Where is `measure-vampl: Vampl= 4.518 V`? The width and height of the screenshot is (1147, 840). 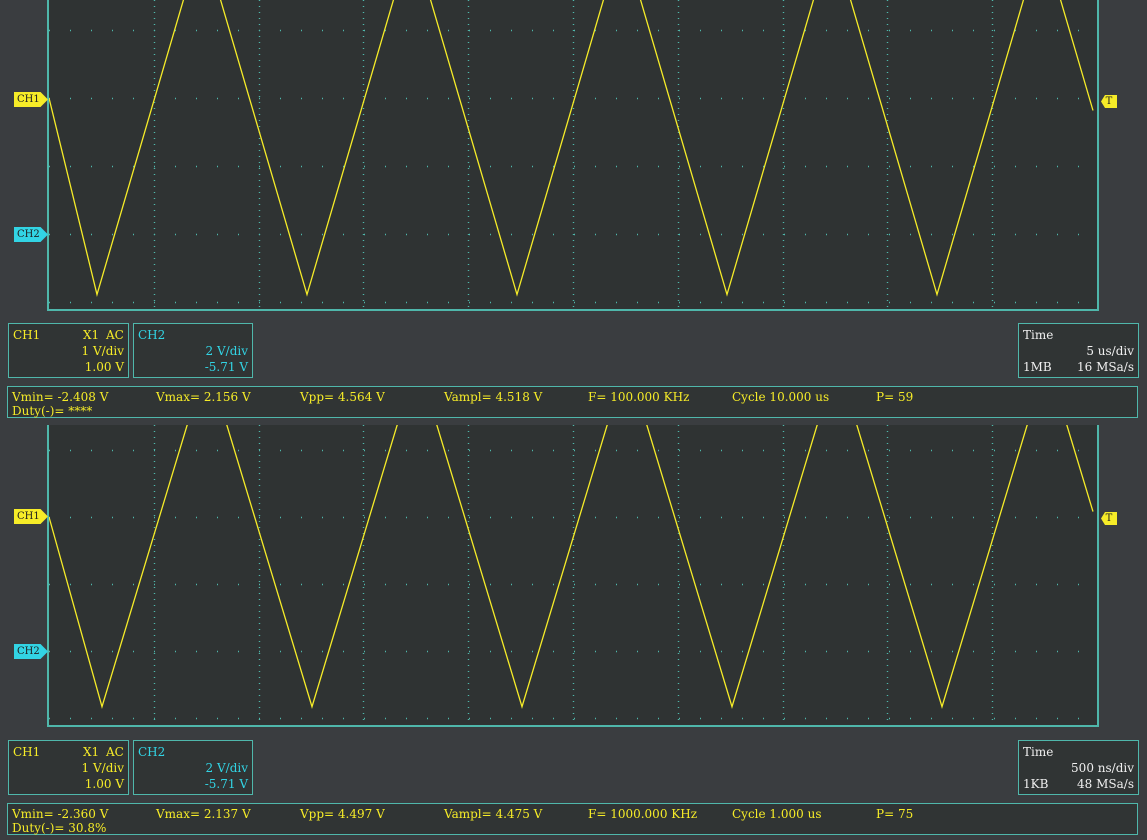
measure-vampl: Vampl= 4.518 V is located at coordinates (493, 397).